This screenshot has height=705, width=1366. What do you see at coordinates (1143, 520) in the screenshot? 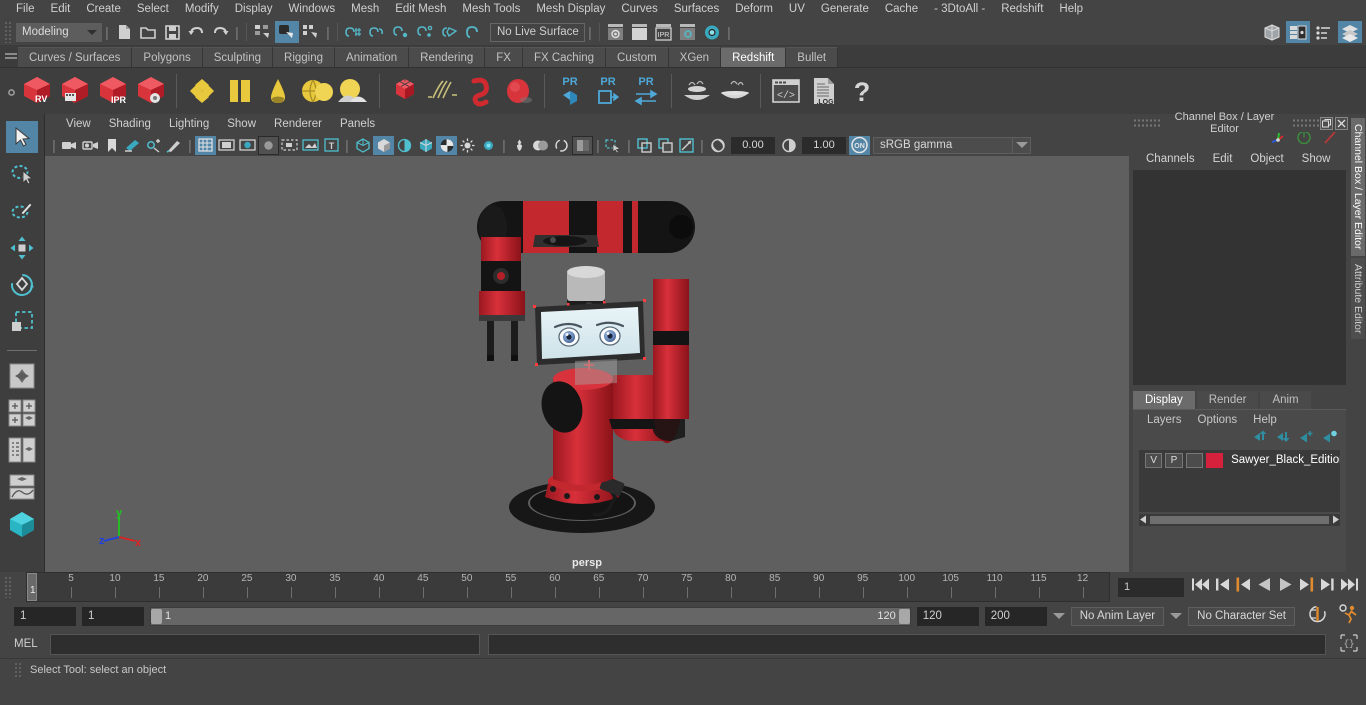
I see `scroll-left-icon` at bounding box center [1143, 520].